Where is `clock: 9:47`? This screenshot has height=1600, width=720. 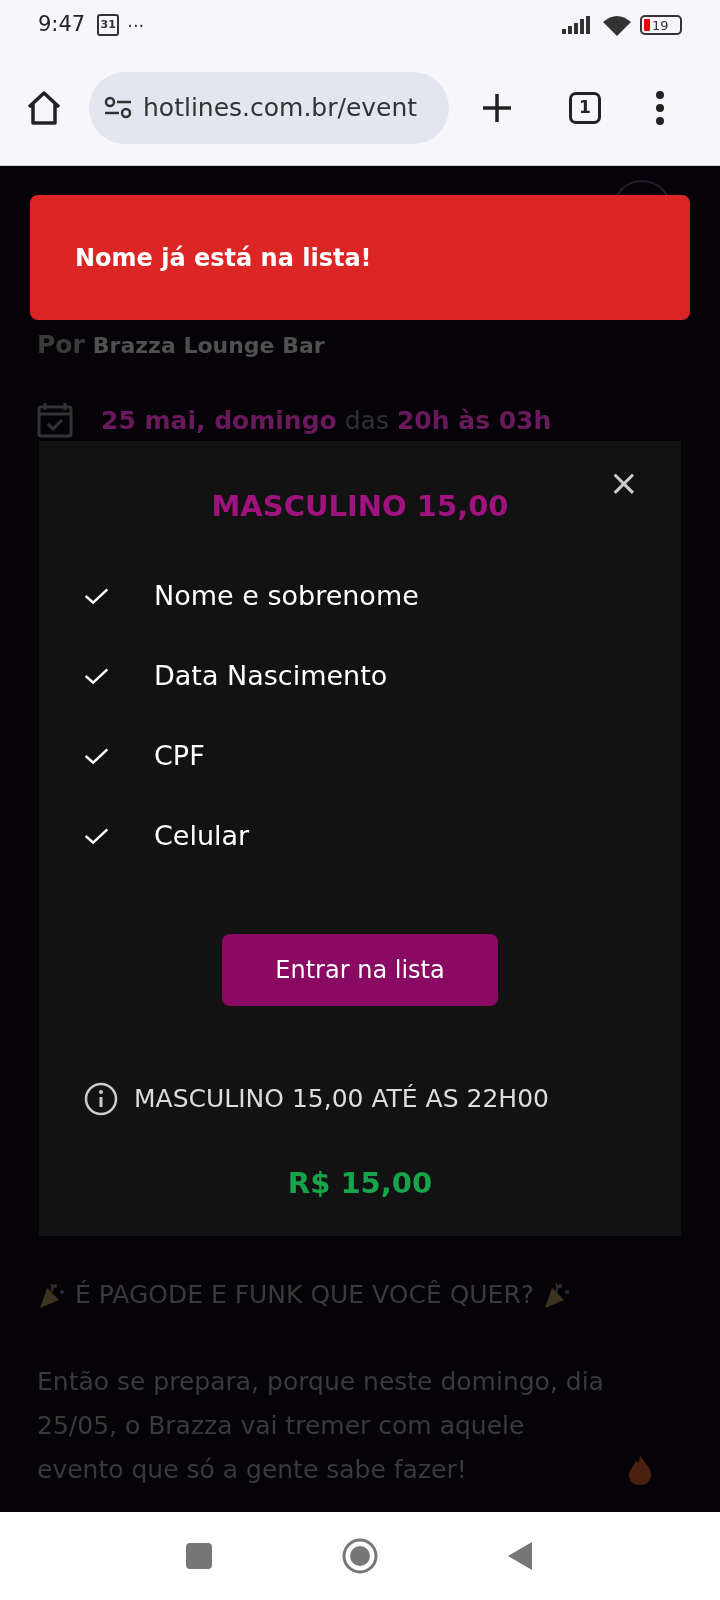 clock: 9:47 is located at coordinates (62, 25).